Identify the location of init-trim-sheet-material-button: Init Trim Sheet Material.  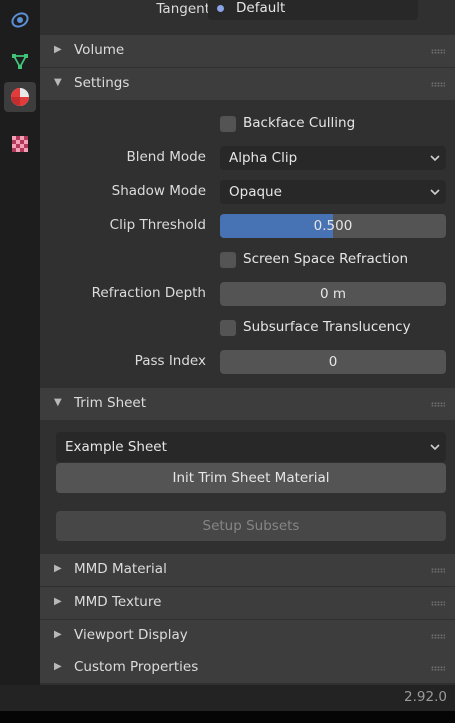
(251, 478).